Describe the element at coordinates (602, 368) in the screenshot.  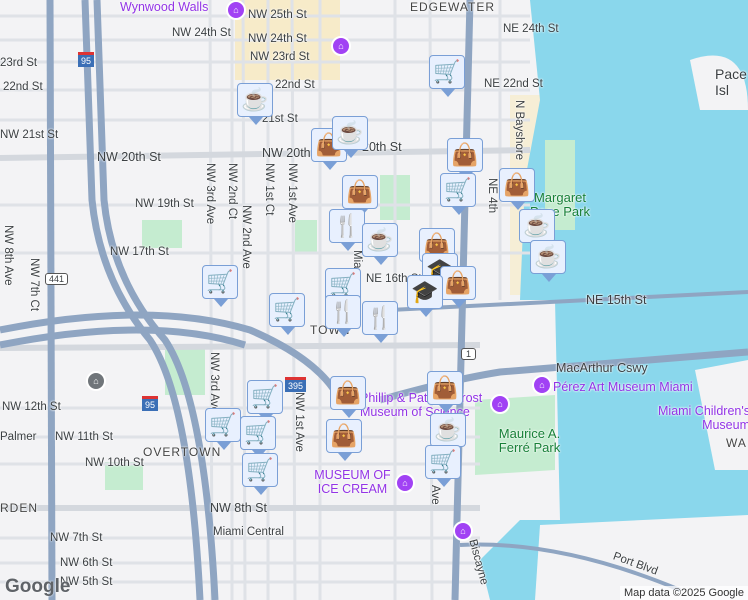
I see `street-label: MacArthur Cswy` at that location.